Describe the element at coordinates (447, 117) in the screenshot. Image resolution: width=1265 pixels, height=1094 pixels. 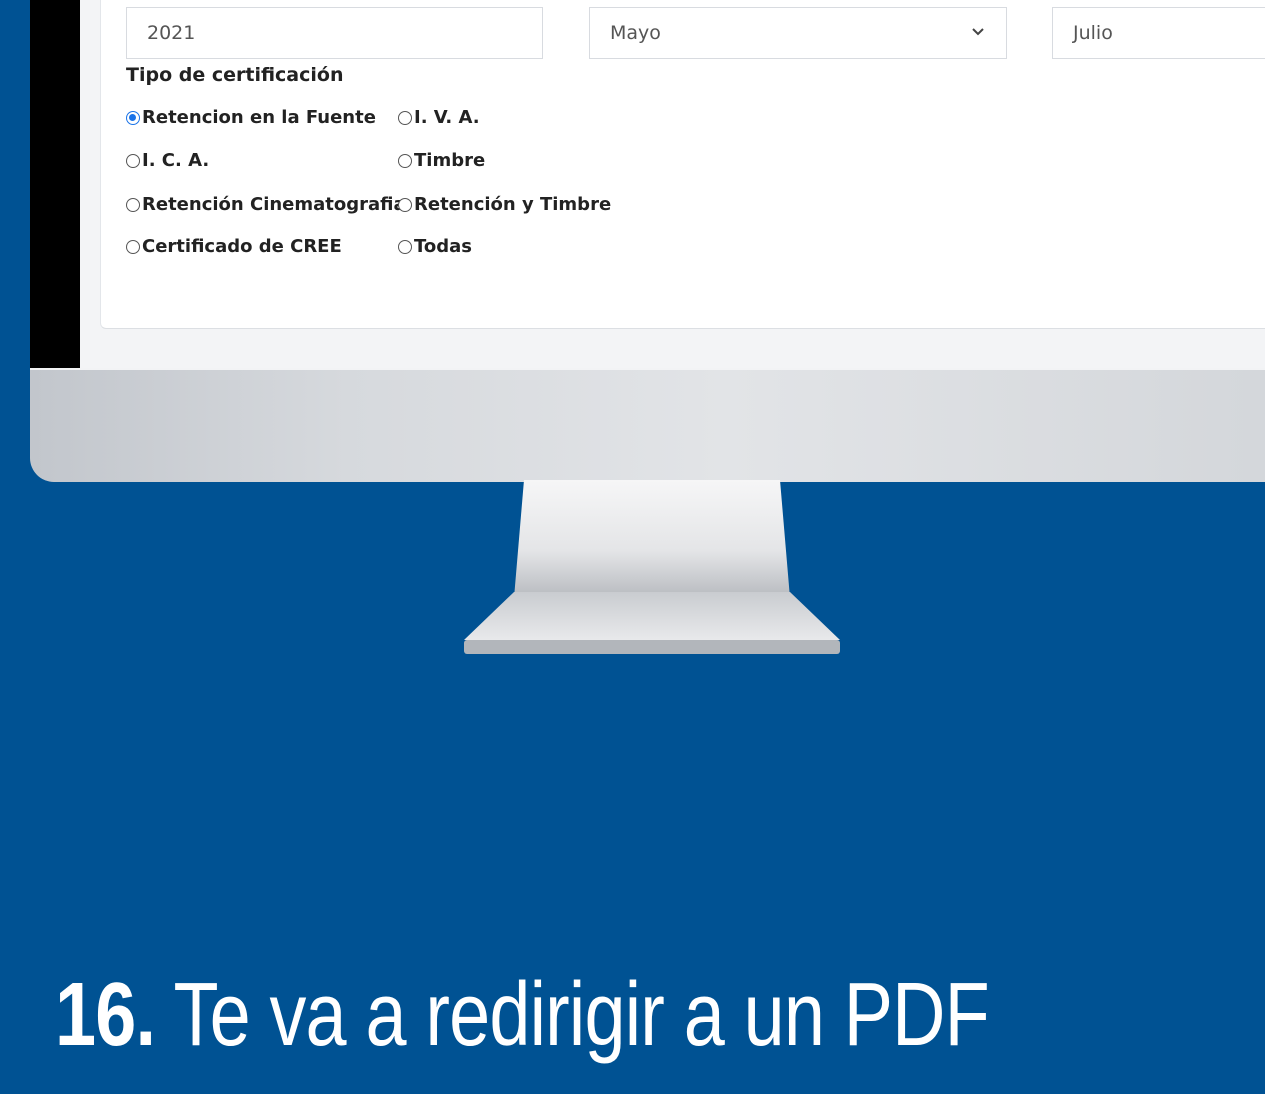
I see `radio-label: I. V. A.` at that location.